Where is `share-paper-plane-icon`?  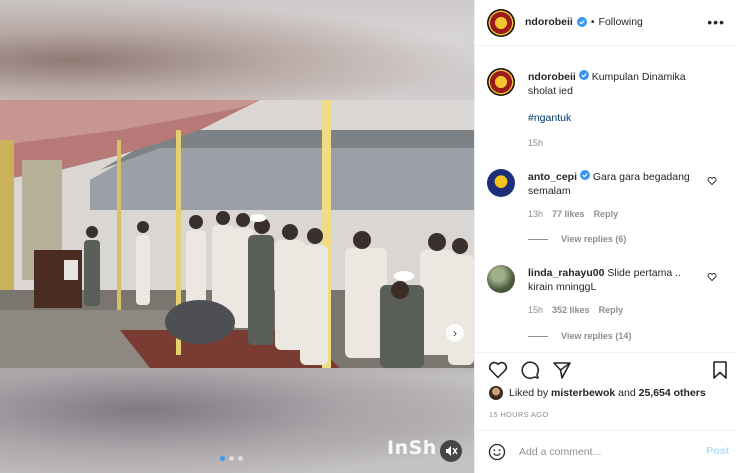
share-paper-plane-icon is located at coordinates (562, 370).